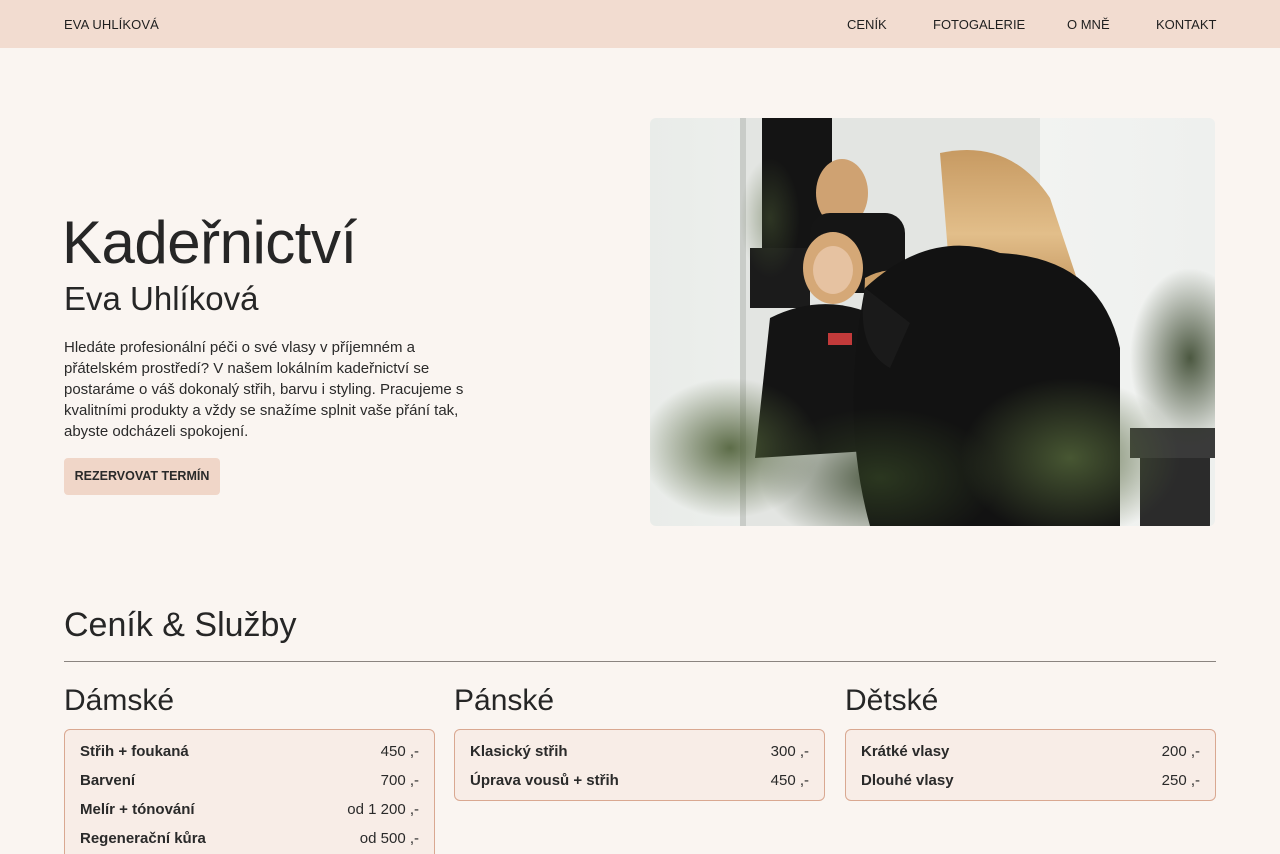  What do you see at coordinates (108, 780) in the screenshot?
I see `service-name: Barvení` at bounding box center [108, 780].